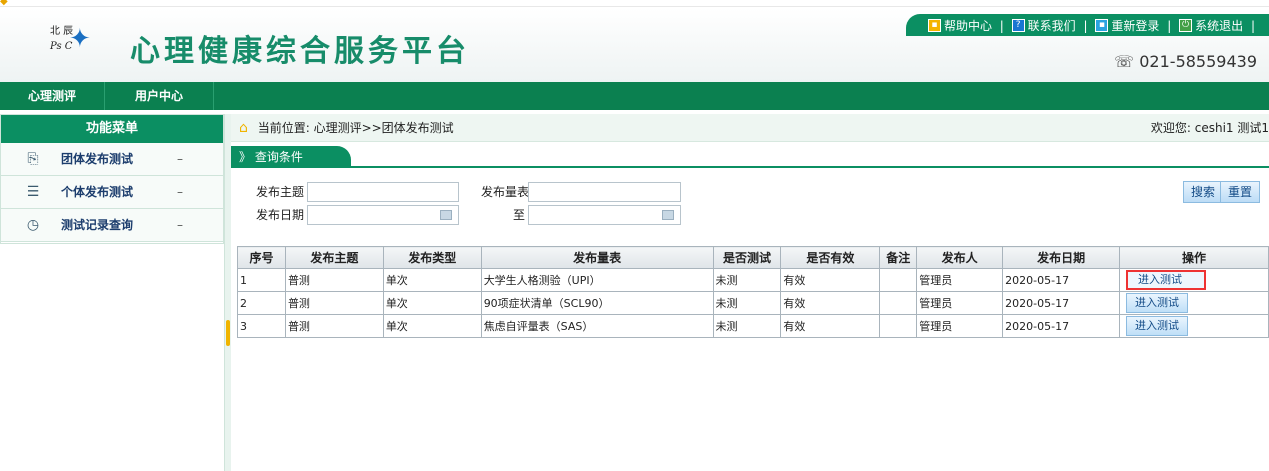 The width and height of the screenshot is (1269, 471). What do you see at coordinates (432, 257) in the screenshot?
I see `col-type: 发布类型` at bounding box center [432, 257].